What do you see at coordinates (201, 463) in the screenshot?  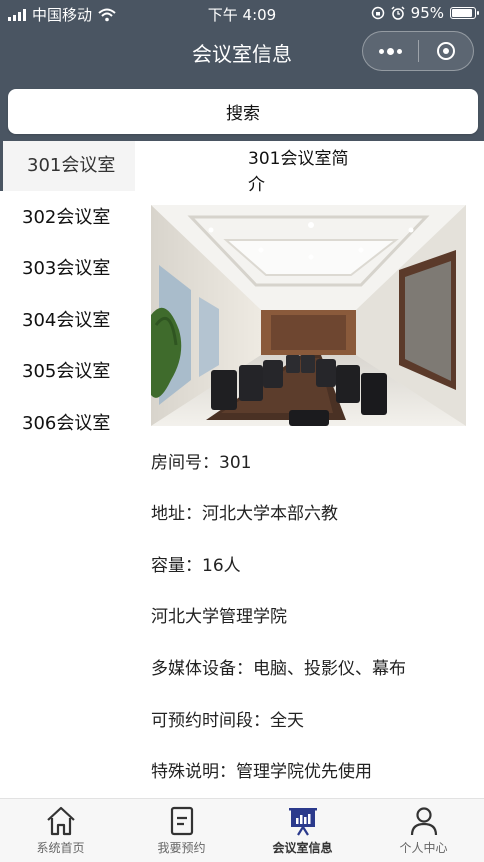 I see `room-number-text: 房间号：301` at bounding box center [201, 463].